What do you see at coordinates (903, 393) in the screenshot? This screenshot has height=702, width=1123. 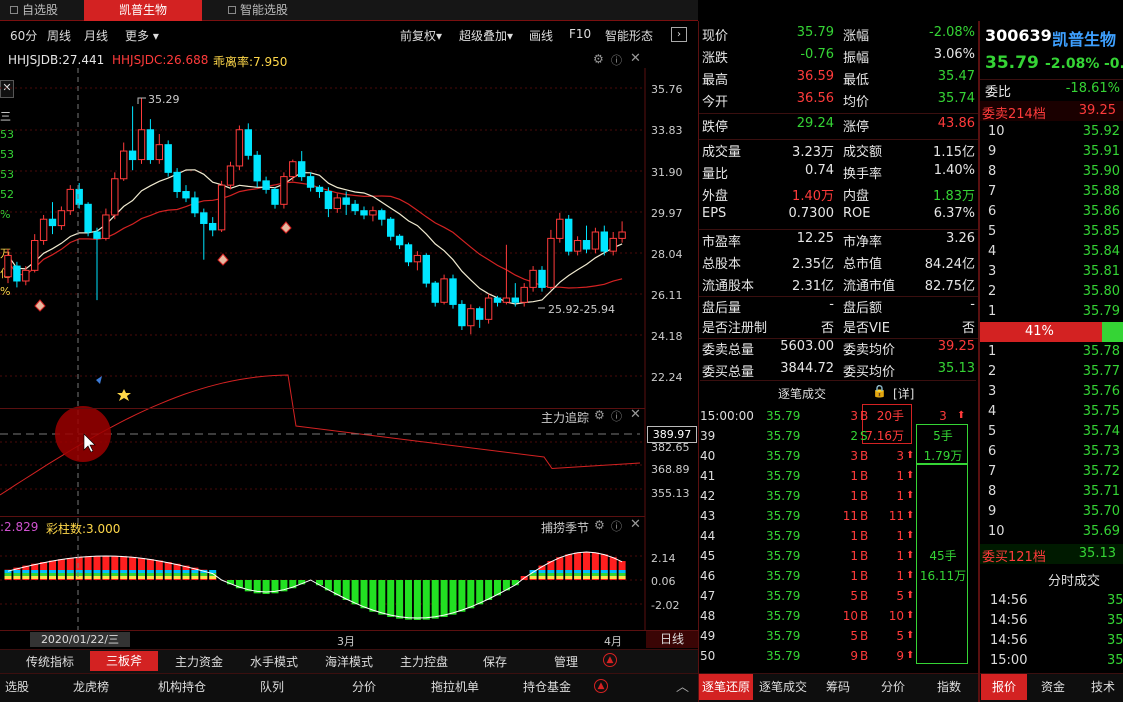 I see `detail-link: [详]` at bounding box center [903, 393].